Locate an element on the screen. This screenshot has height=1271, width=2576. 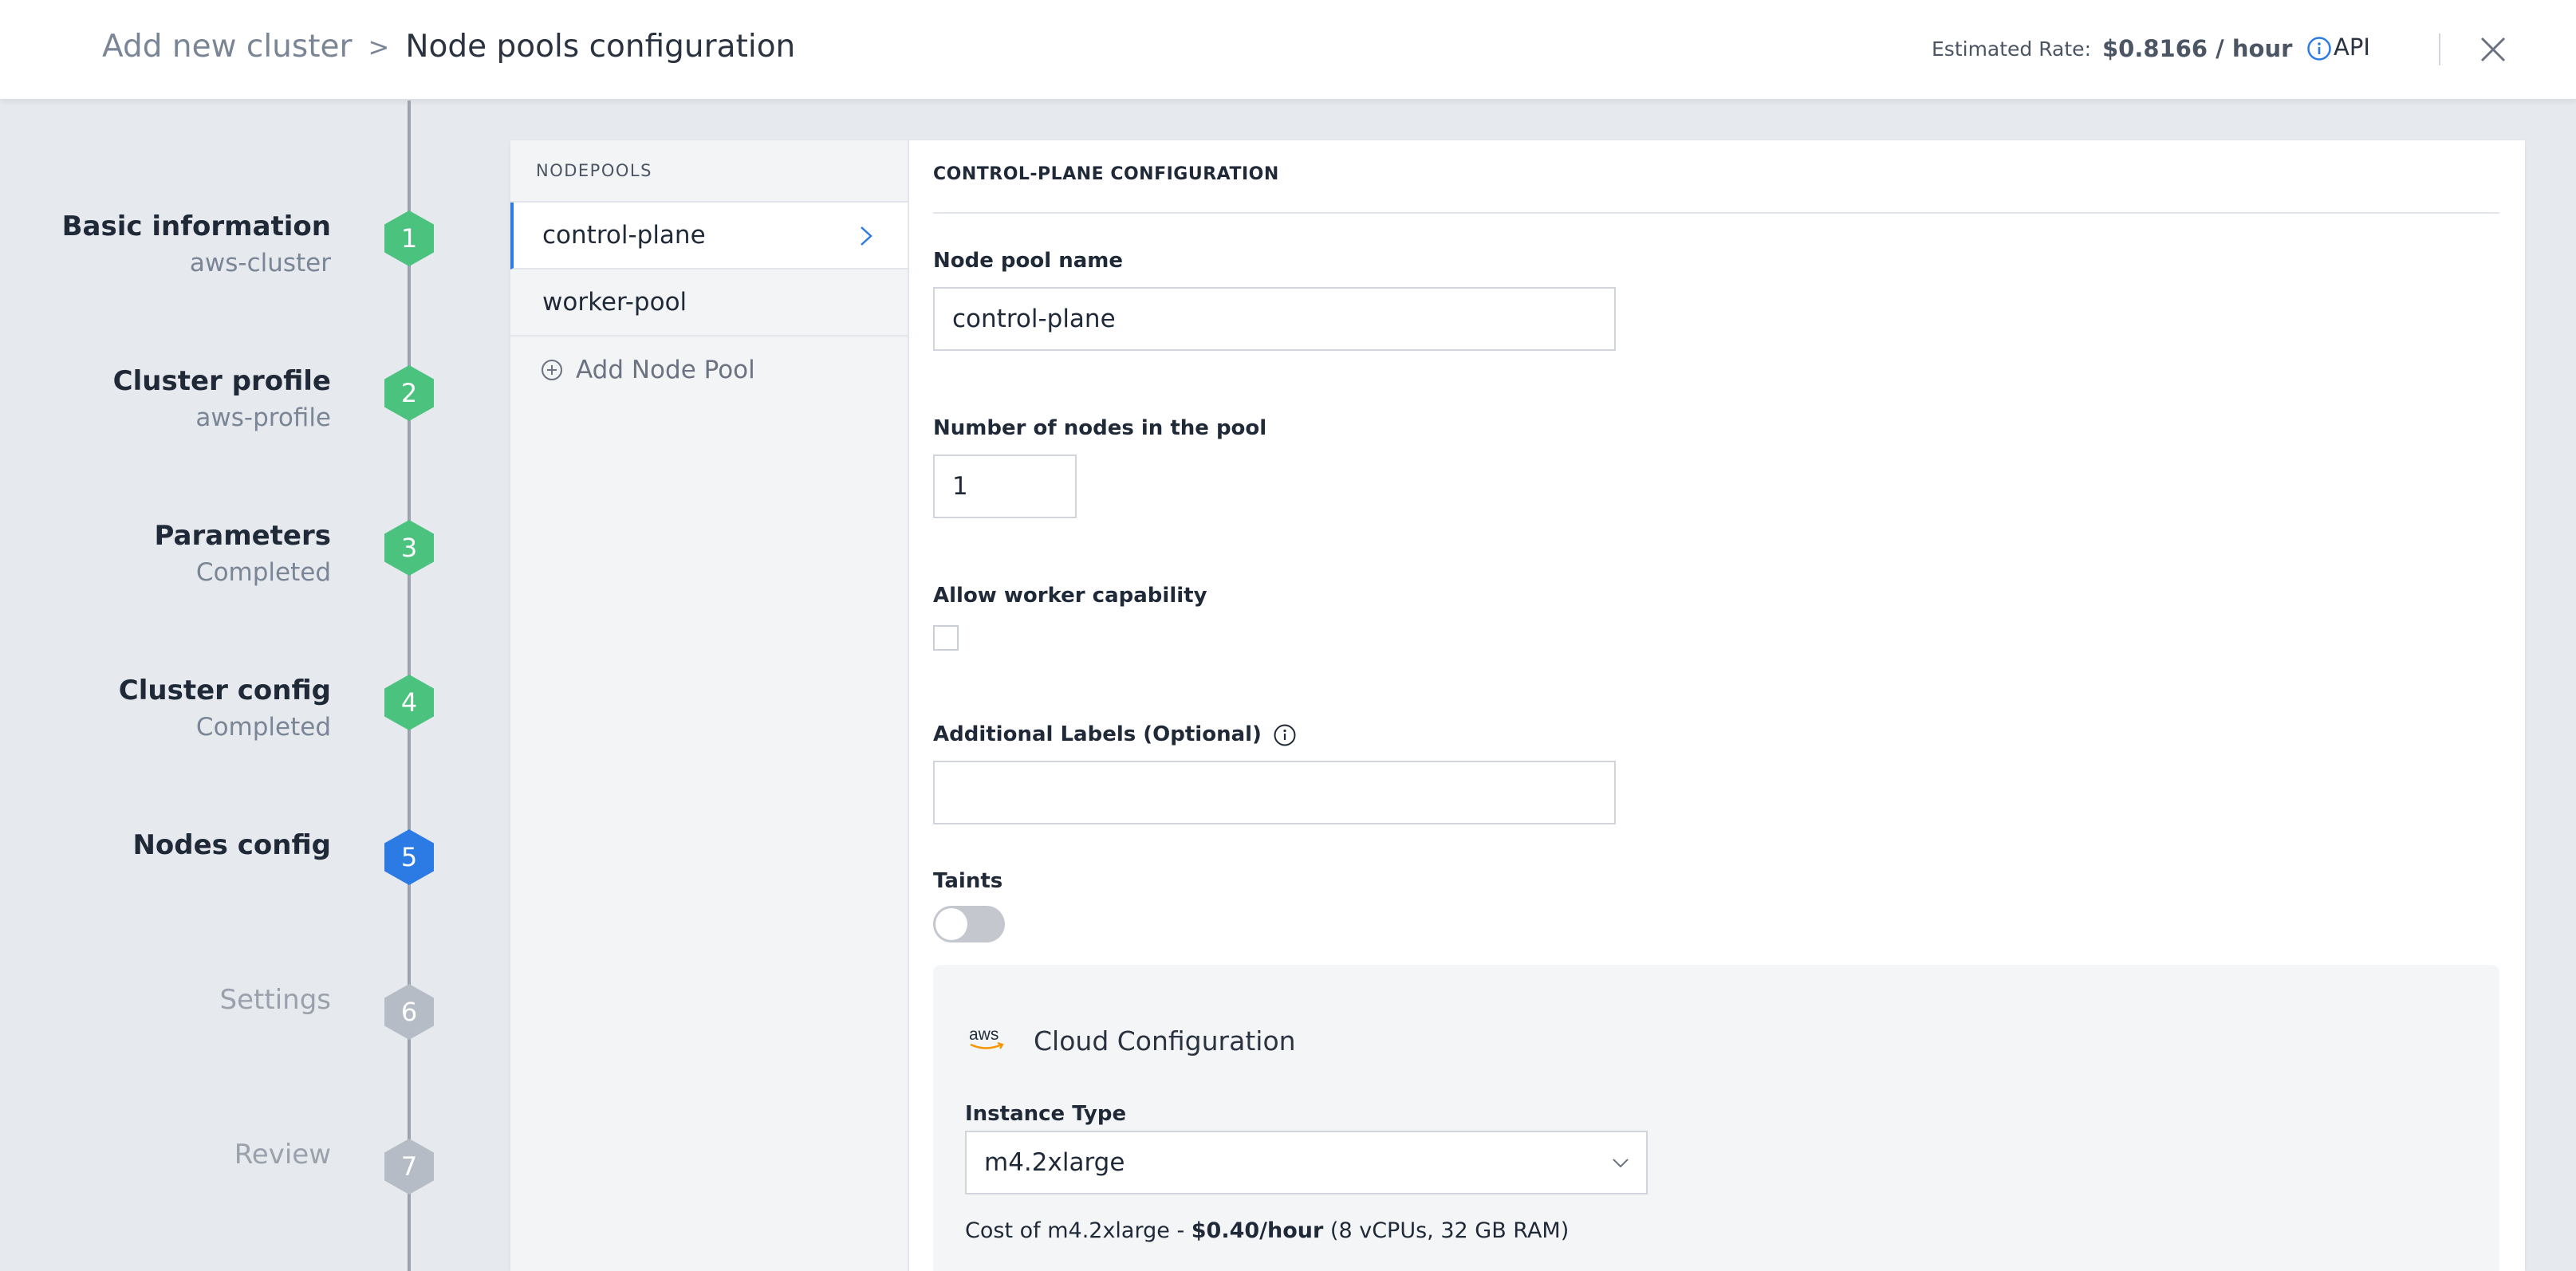
close-icon is located at coordinates (2493, 49).